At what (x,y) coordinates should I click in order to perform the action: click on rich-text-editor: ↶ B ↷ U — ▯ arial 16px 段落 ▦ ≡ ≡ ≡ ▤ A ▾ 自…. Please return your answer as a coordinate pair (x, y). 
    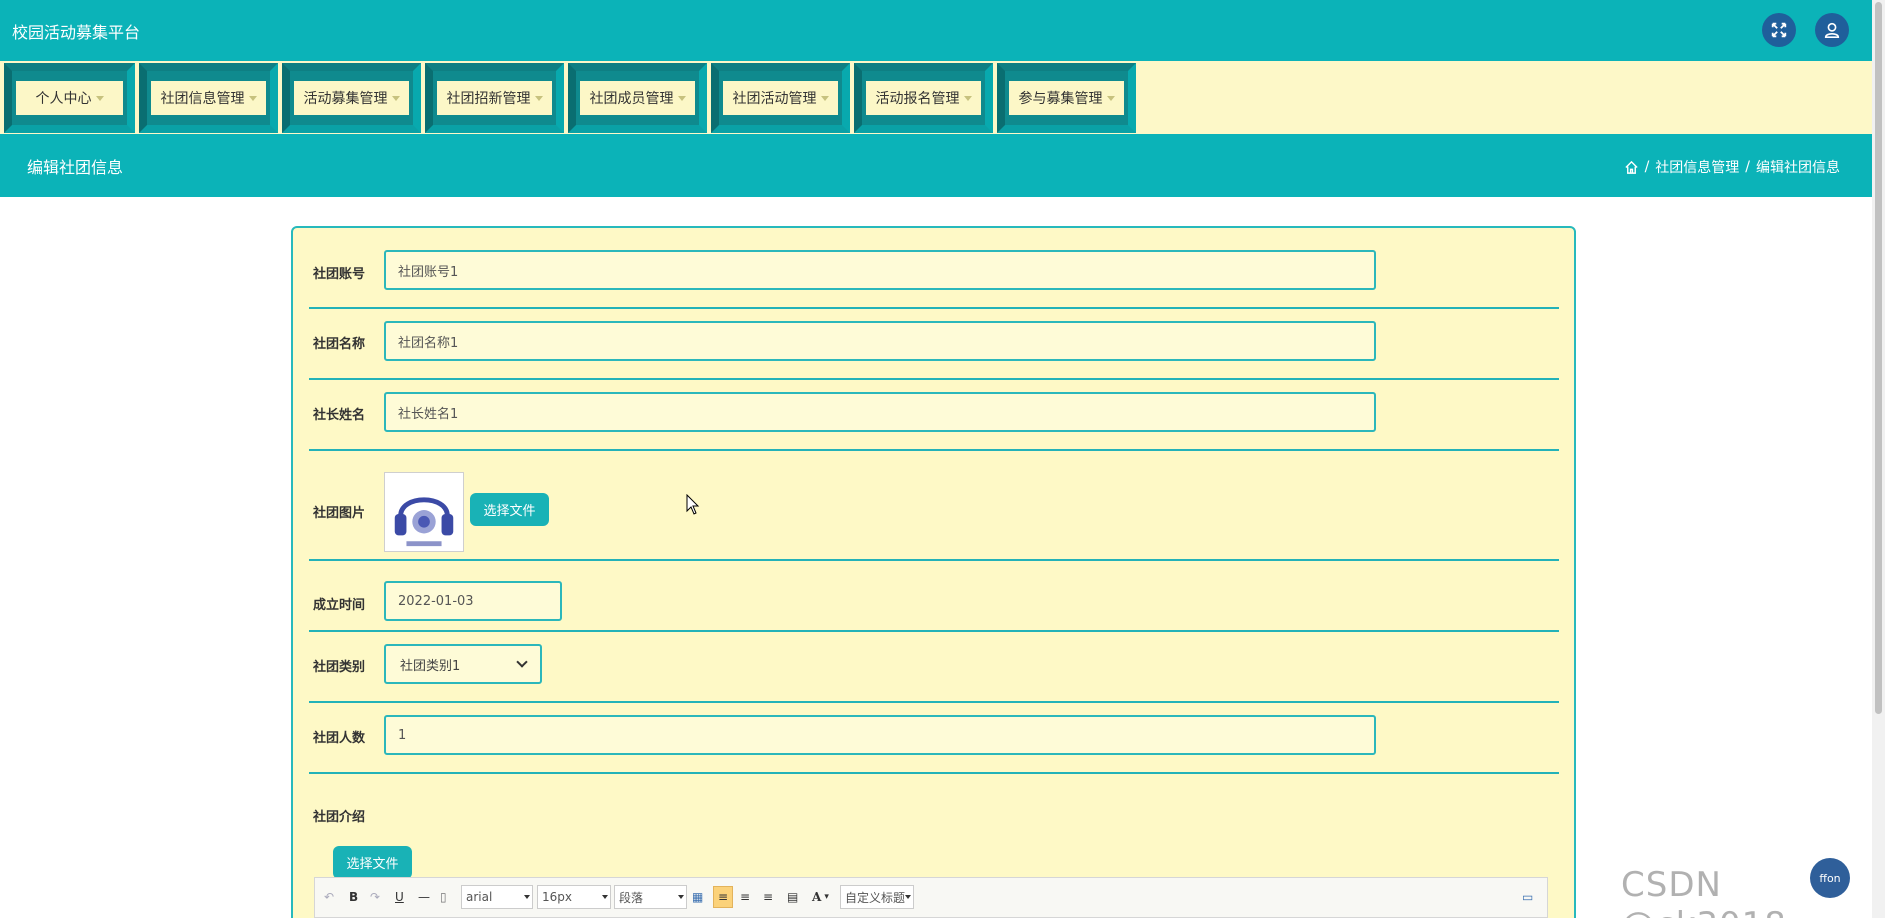
    Looking at the image, I should click on (931, 897).